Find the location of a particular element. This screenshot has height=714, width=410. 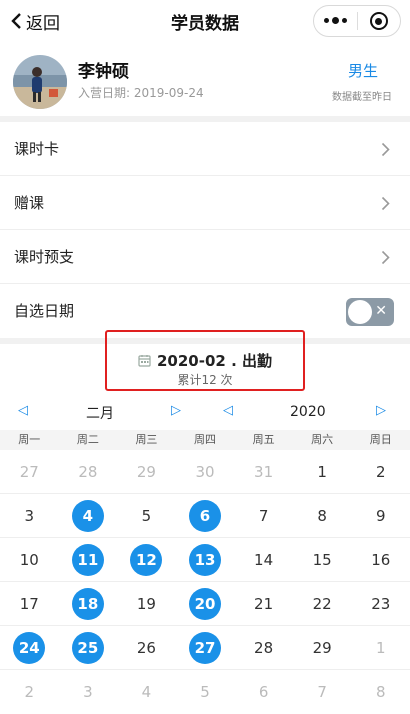

calendar-day: 16 is located at coordinates (380, 559).